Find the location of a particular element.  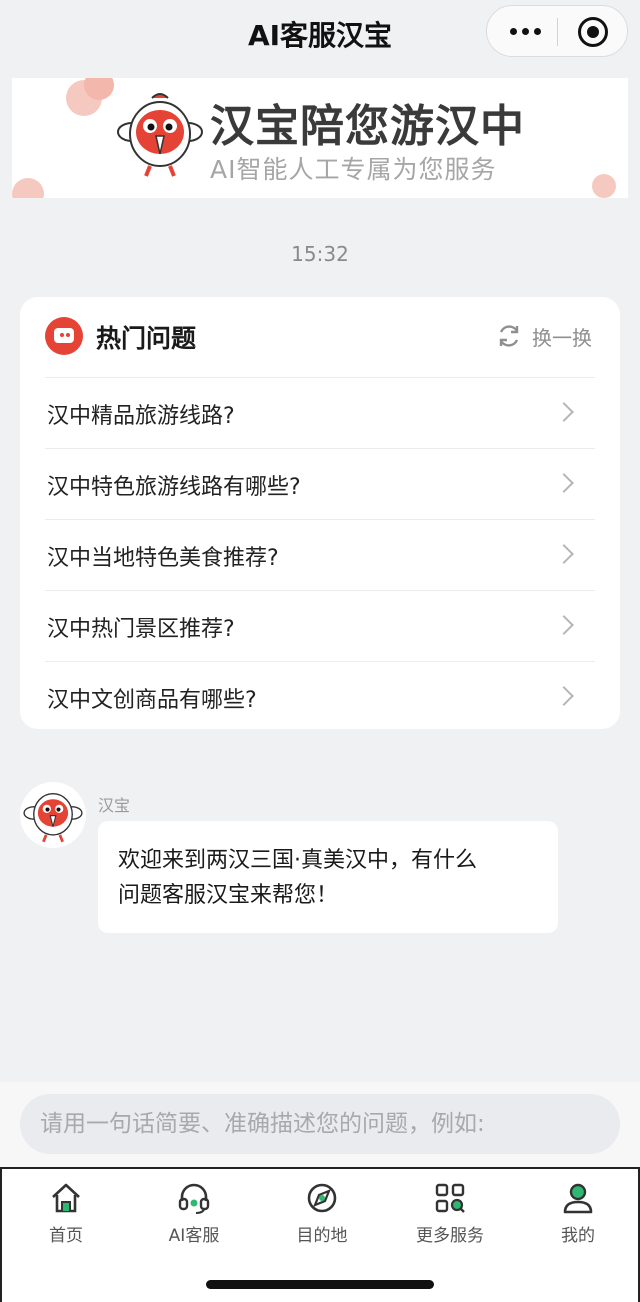

refresh-icon is located at coordinates (509, 336).